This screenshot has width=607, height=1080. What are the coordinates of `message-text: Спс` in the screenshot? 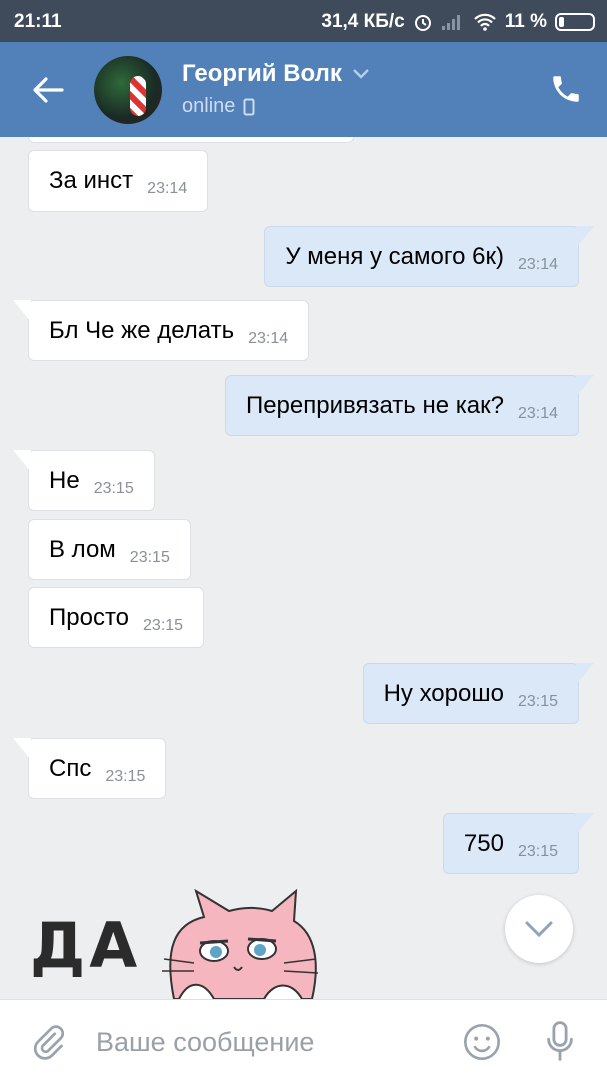 It's located at (70, 768).